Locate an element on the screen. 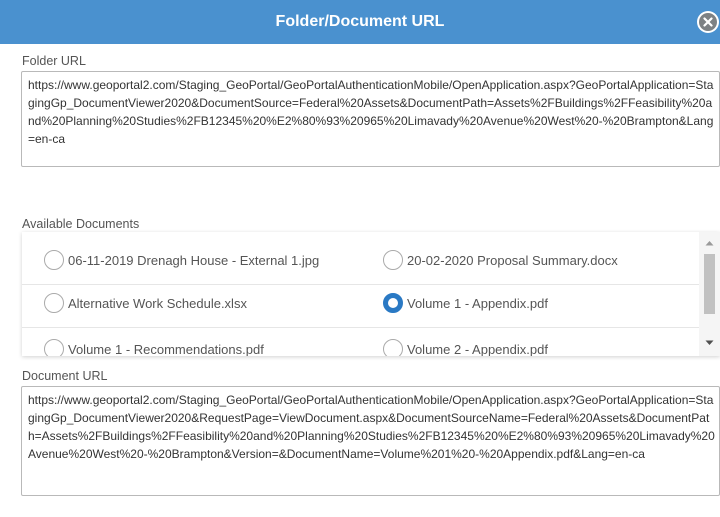 The width and height of the screenshot is (720, 517). document-option: Volume 1 - Appendix.pdf is located at coordinates (465, 303).